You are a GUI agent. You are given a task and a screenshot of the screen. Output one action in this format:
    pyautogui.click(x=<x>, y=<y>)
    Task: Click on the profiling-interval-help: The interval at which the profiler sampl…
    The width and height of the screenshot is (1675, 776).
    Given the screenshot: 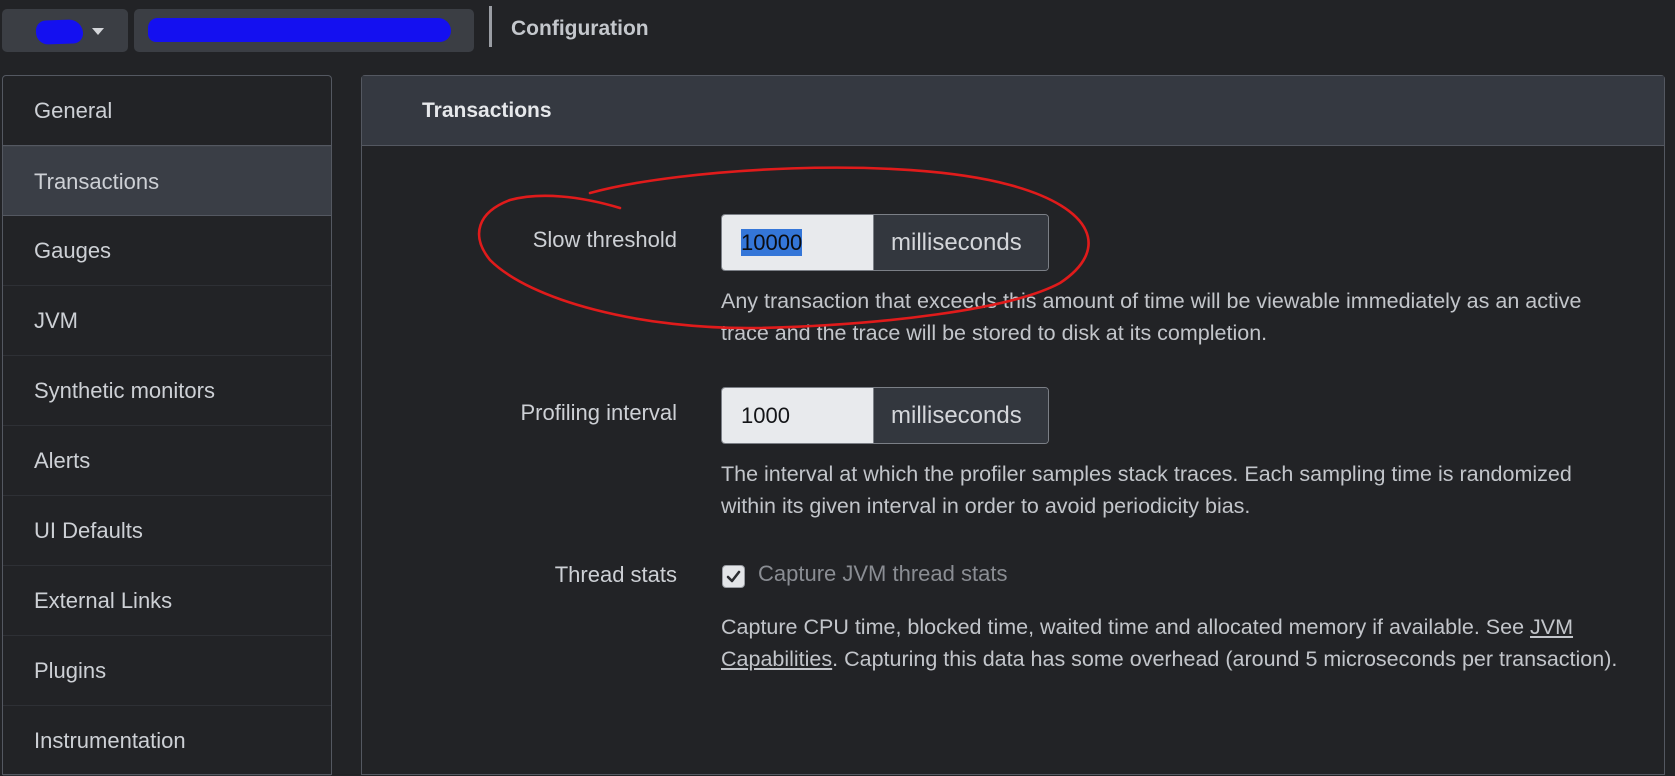 What is the action you would take?
    pyautogui.click(x=1146, y=490)
    